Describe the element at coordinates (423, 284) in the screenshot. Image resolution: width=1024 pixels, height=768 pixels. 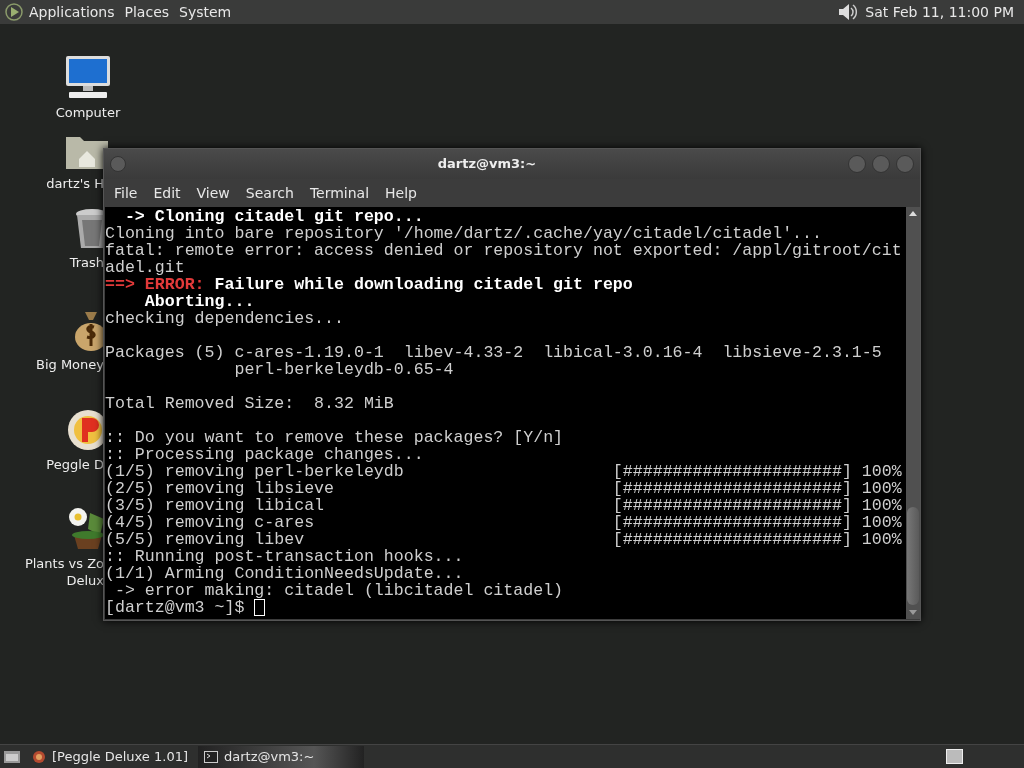
I see `terminal-text: Failure while downloading citadel git repo` at that location.